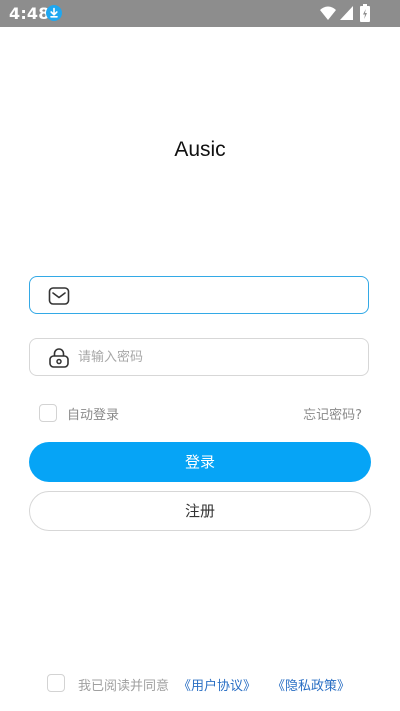 This screenshot has width=400, height=711. I want to click on password-field, so click(199, 357).